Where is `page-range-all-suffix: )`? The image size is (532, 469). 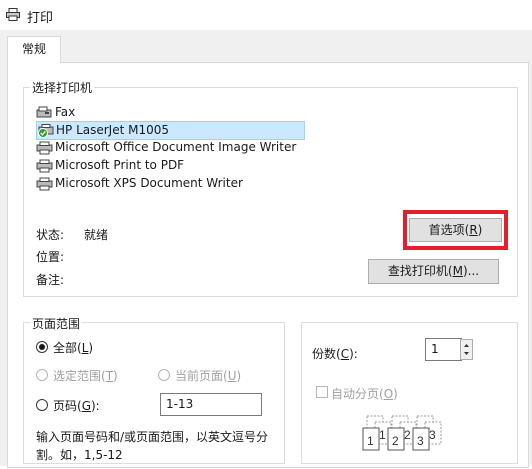
page-range-all-suffix: ) is located at coordinates (91, 348).